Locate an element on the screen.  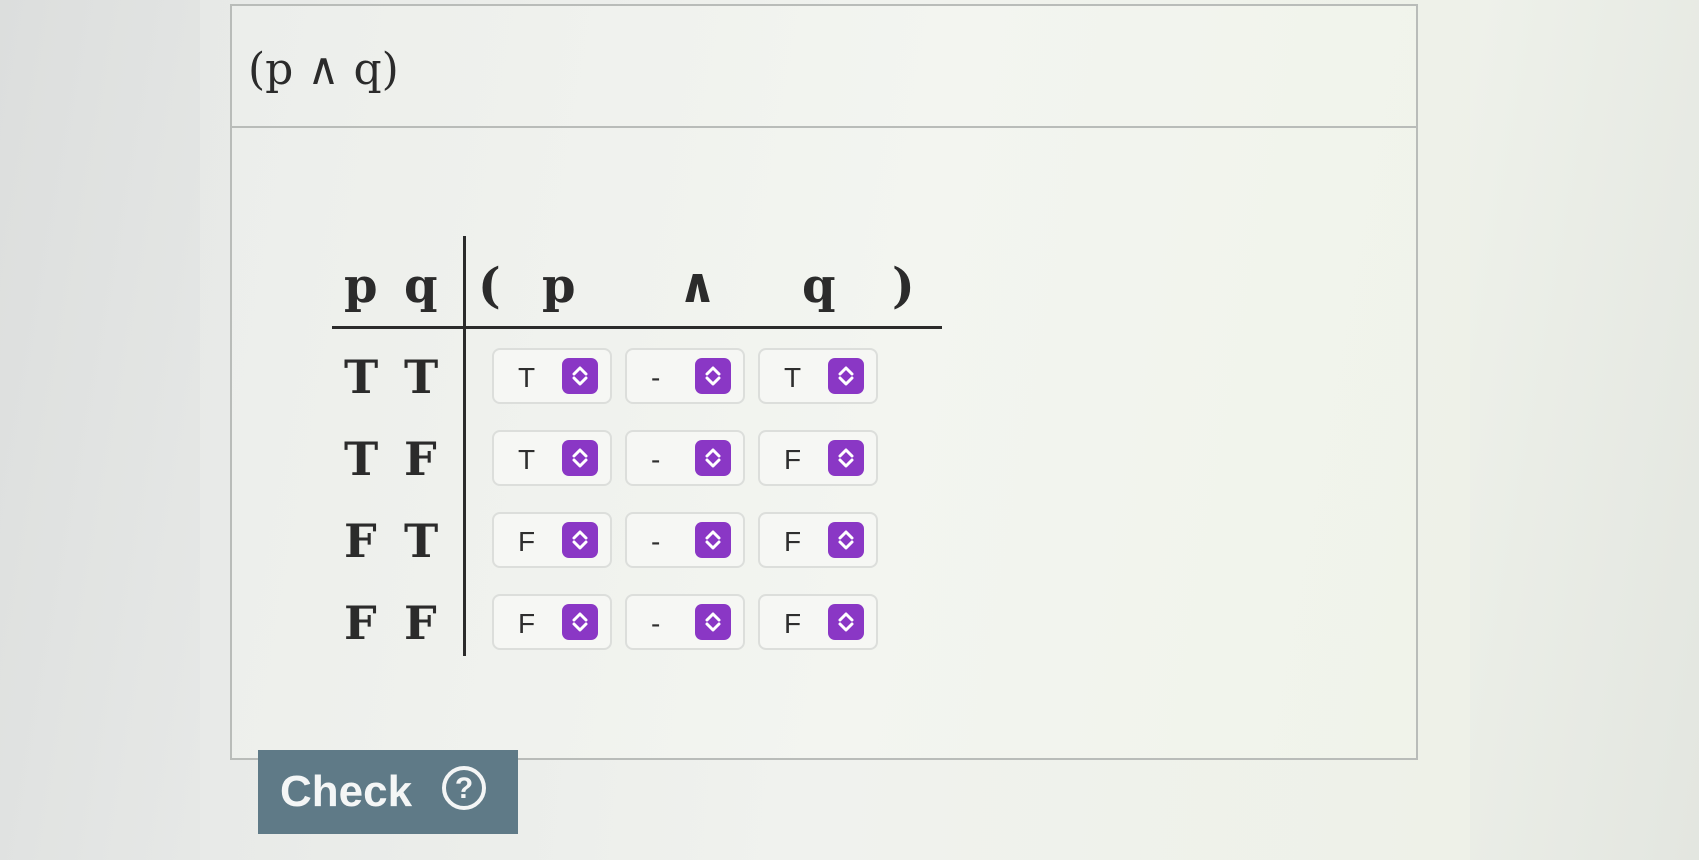
table-row: T T T - T is located at coordinates (762, 380).